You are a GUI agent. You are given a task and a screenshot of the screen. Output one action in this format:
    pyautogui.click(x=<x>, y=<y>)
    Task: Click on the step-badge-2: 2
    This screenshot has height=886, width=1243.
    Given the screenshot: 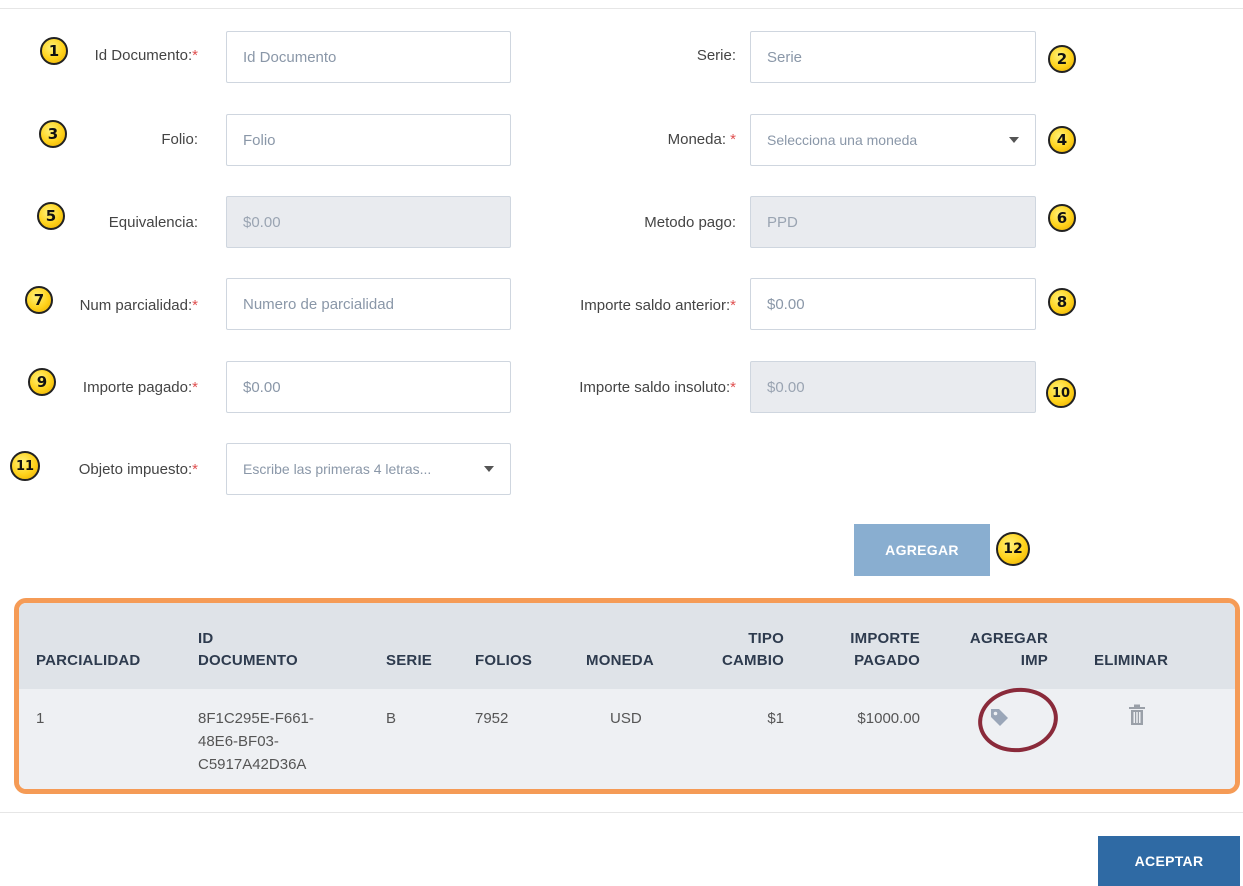 What is the action you would take?
    pyautogui.click(x=1062, y=59)
    